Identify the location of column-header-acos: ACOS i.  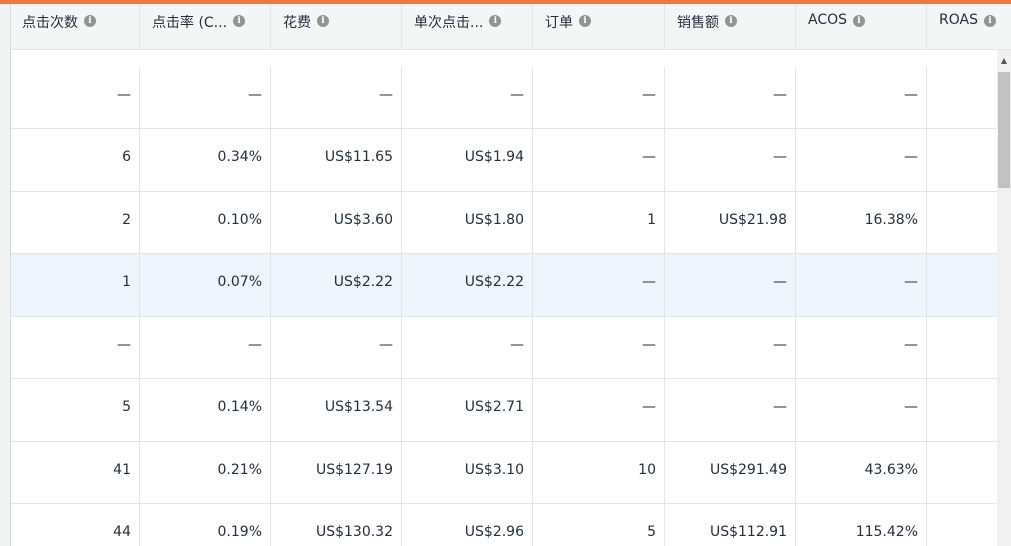
(861, 27).